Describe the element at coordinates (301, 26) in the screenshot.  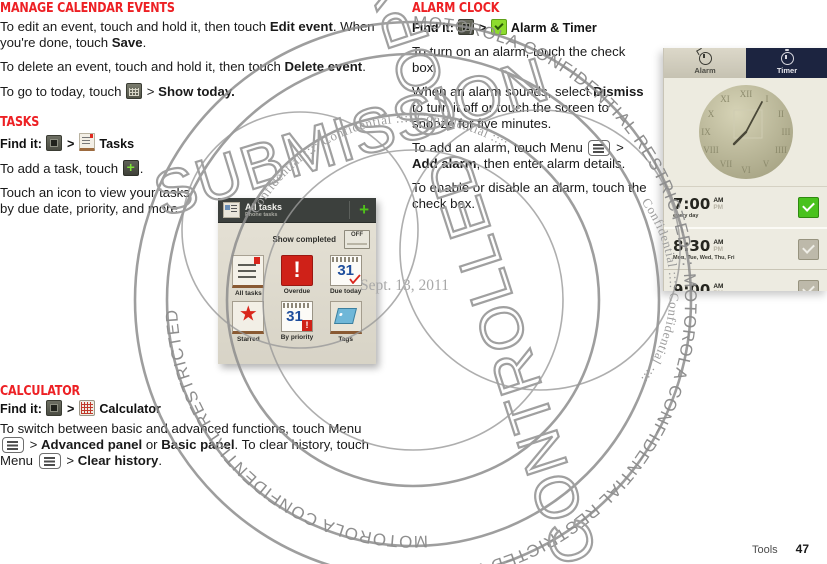
I see `bold-edit-event: Edit event` at that location.